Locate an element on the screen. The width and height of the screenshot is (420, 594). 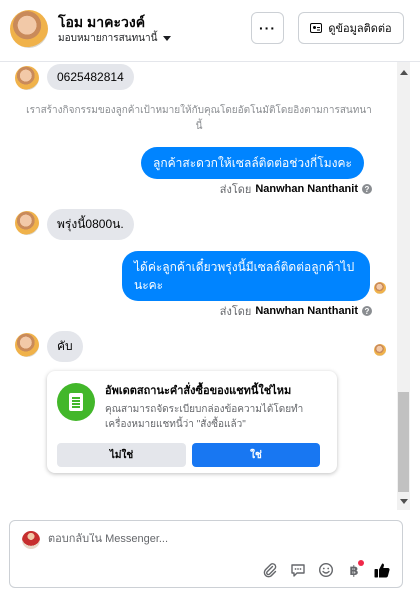
contact-card-icon is located at coordinates (316, 28).